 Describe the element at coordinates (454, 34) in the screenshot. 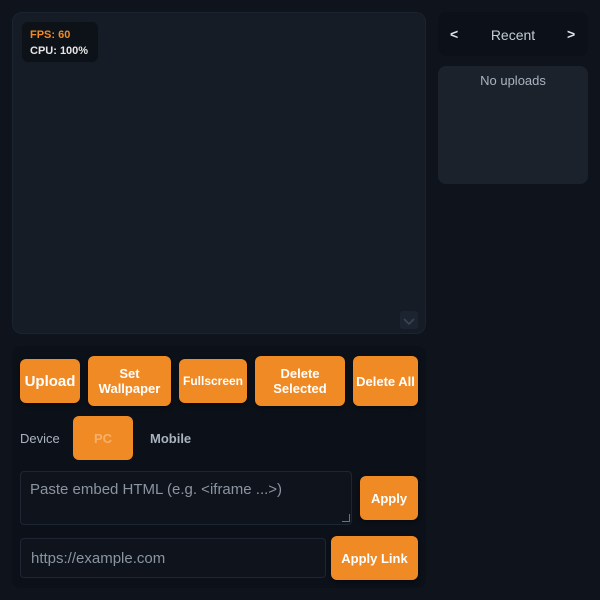

I see `recent-prev-button: <` at that location.